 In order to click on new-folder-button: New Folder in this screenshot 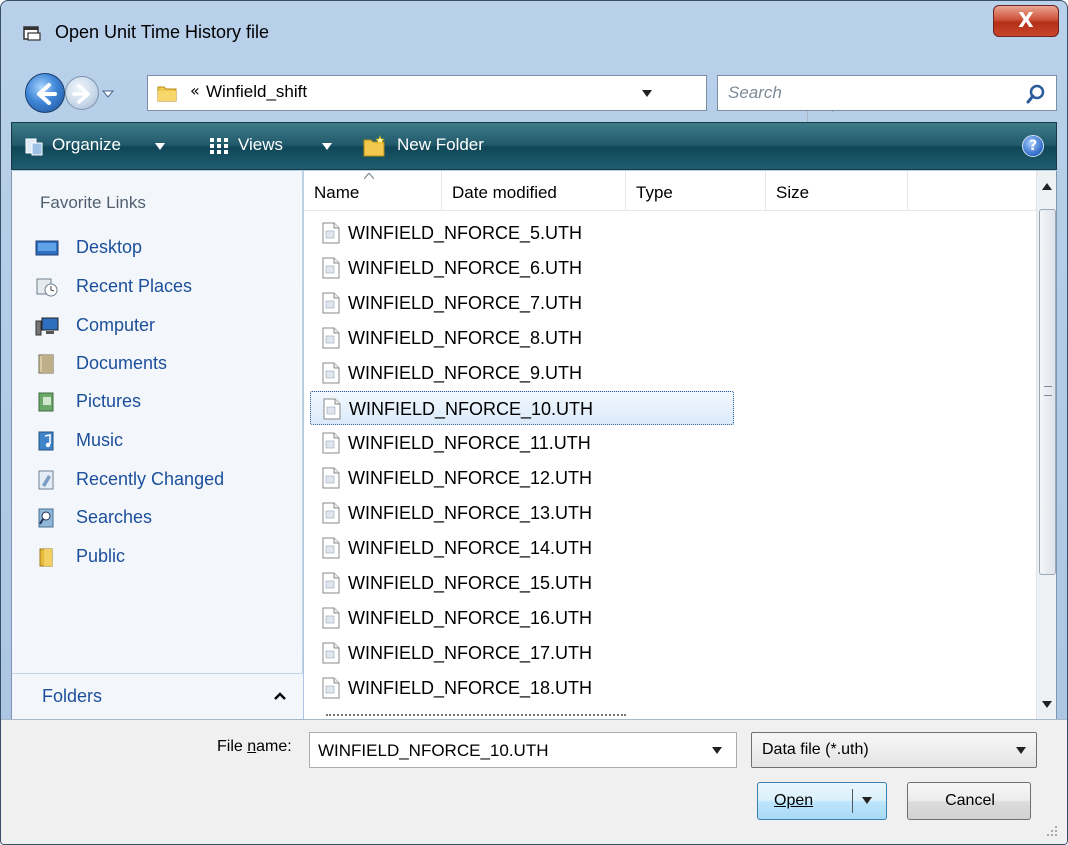, I will do `click(440, 145)`.